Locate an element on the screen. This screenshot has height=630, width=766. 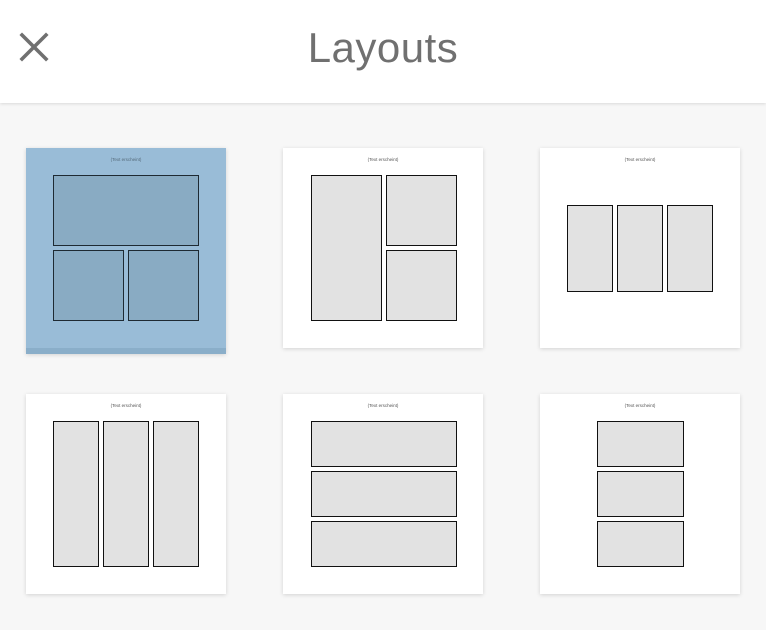
layout-card-three-columns-short: (Text erscheint) is located at coordinates (640, 248).